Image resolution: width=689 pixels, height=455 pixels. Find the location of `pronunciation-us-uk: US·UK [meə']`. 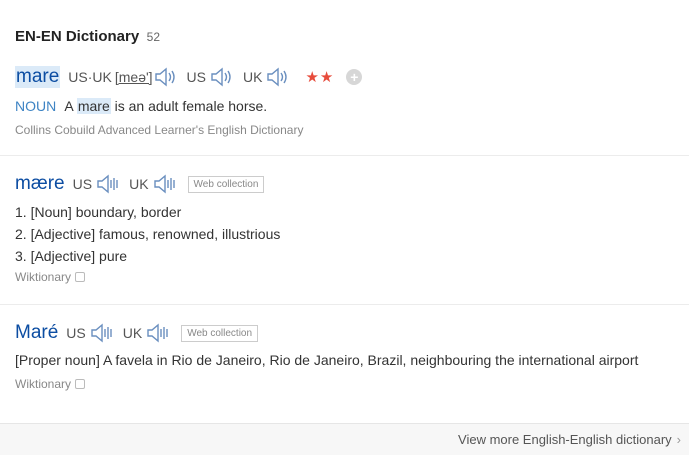

pronunciation-us-uk: US·UK [meə'] is located at coordinates (123, 77).